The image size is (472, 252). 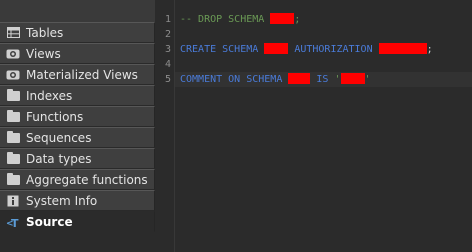 I want to click on nav-item-functions: Functions, so click(x=77, y=116).